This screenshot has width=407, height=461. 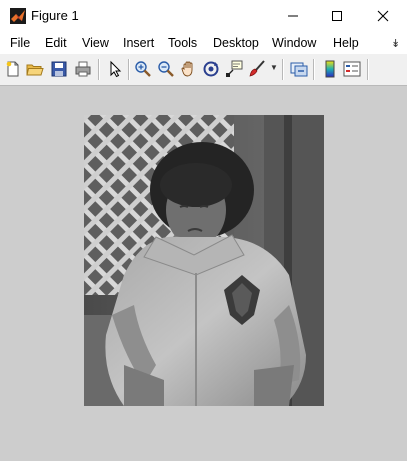 I want to click on rotate-3d-icon, so click(x=211, y=69).